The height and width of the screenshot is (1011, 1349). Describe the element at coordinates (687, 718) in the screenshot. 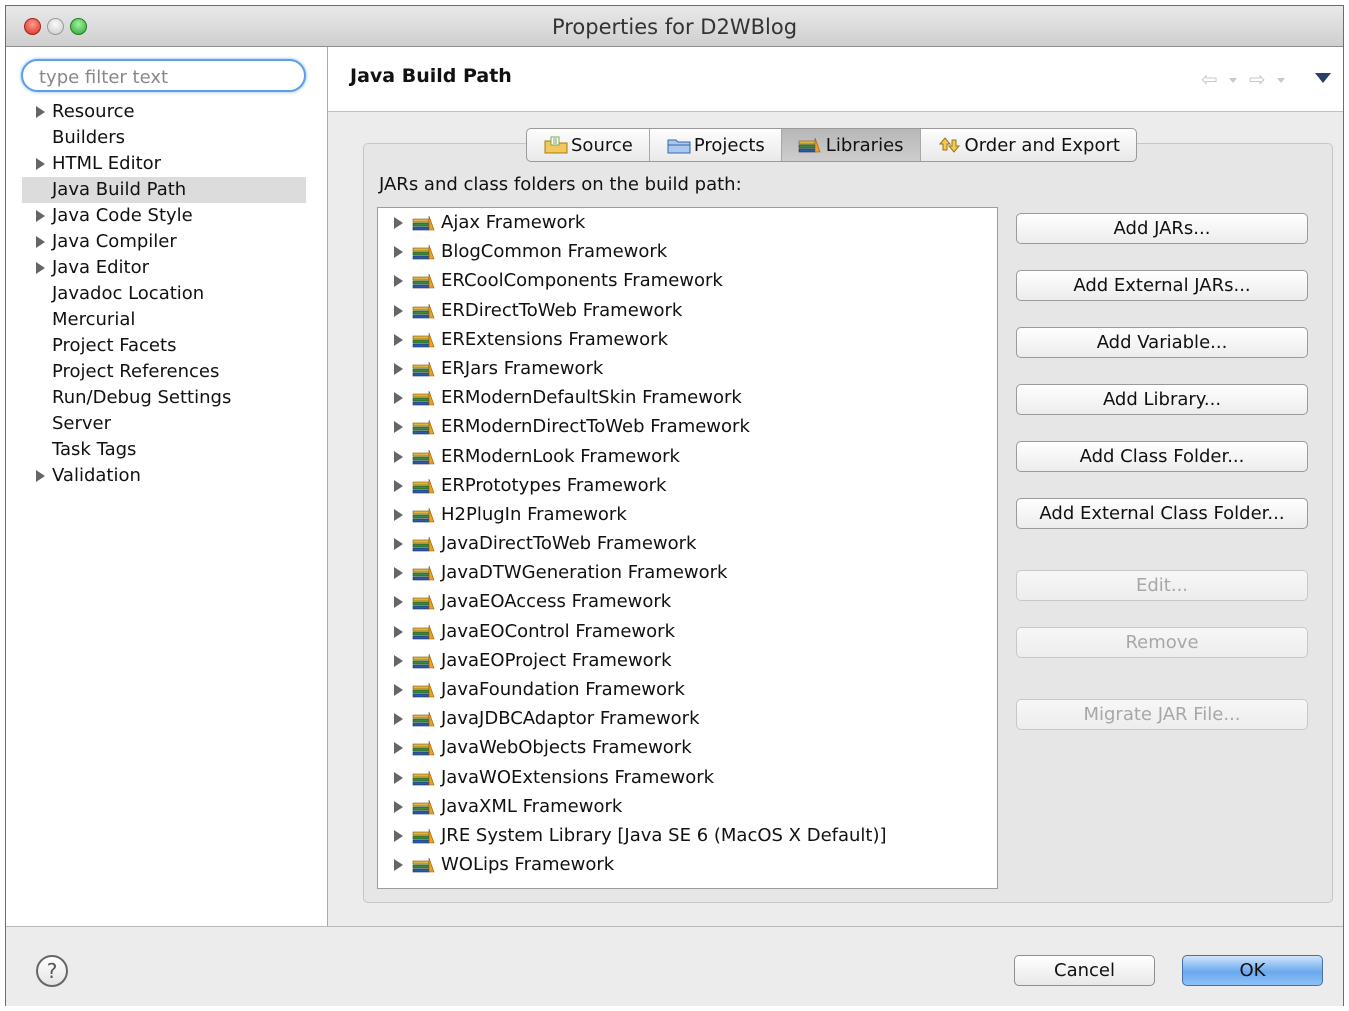

I see `library-row: JavaJDBCAdaptor Framework` at that location.